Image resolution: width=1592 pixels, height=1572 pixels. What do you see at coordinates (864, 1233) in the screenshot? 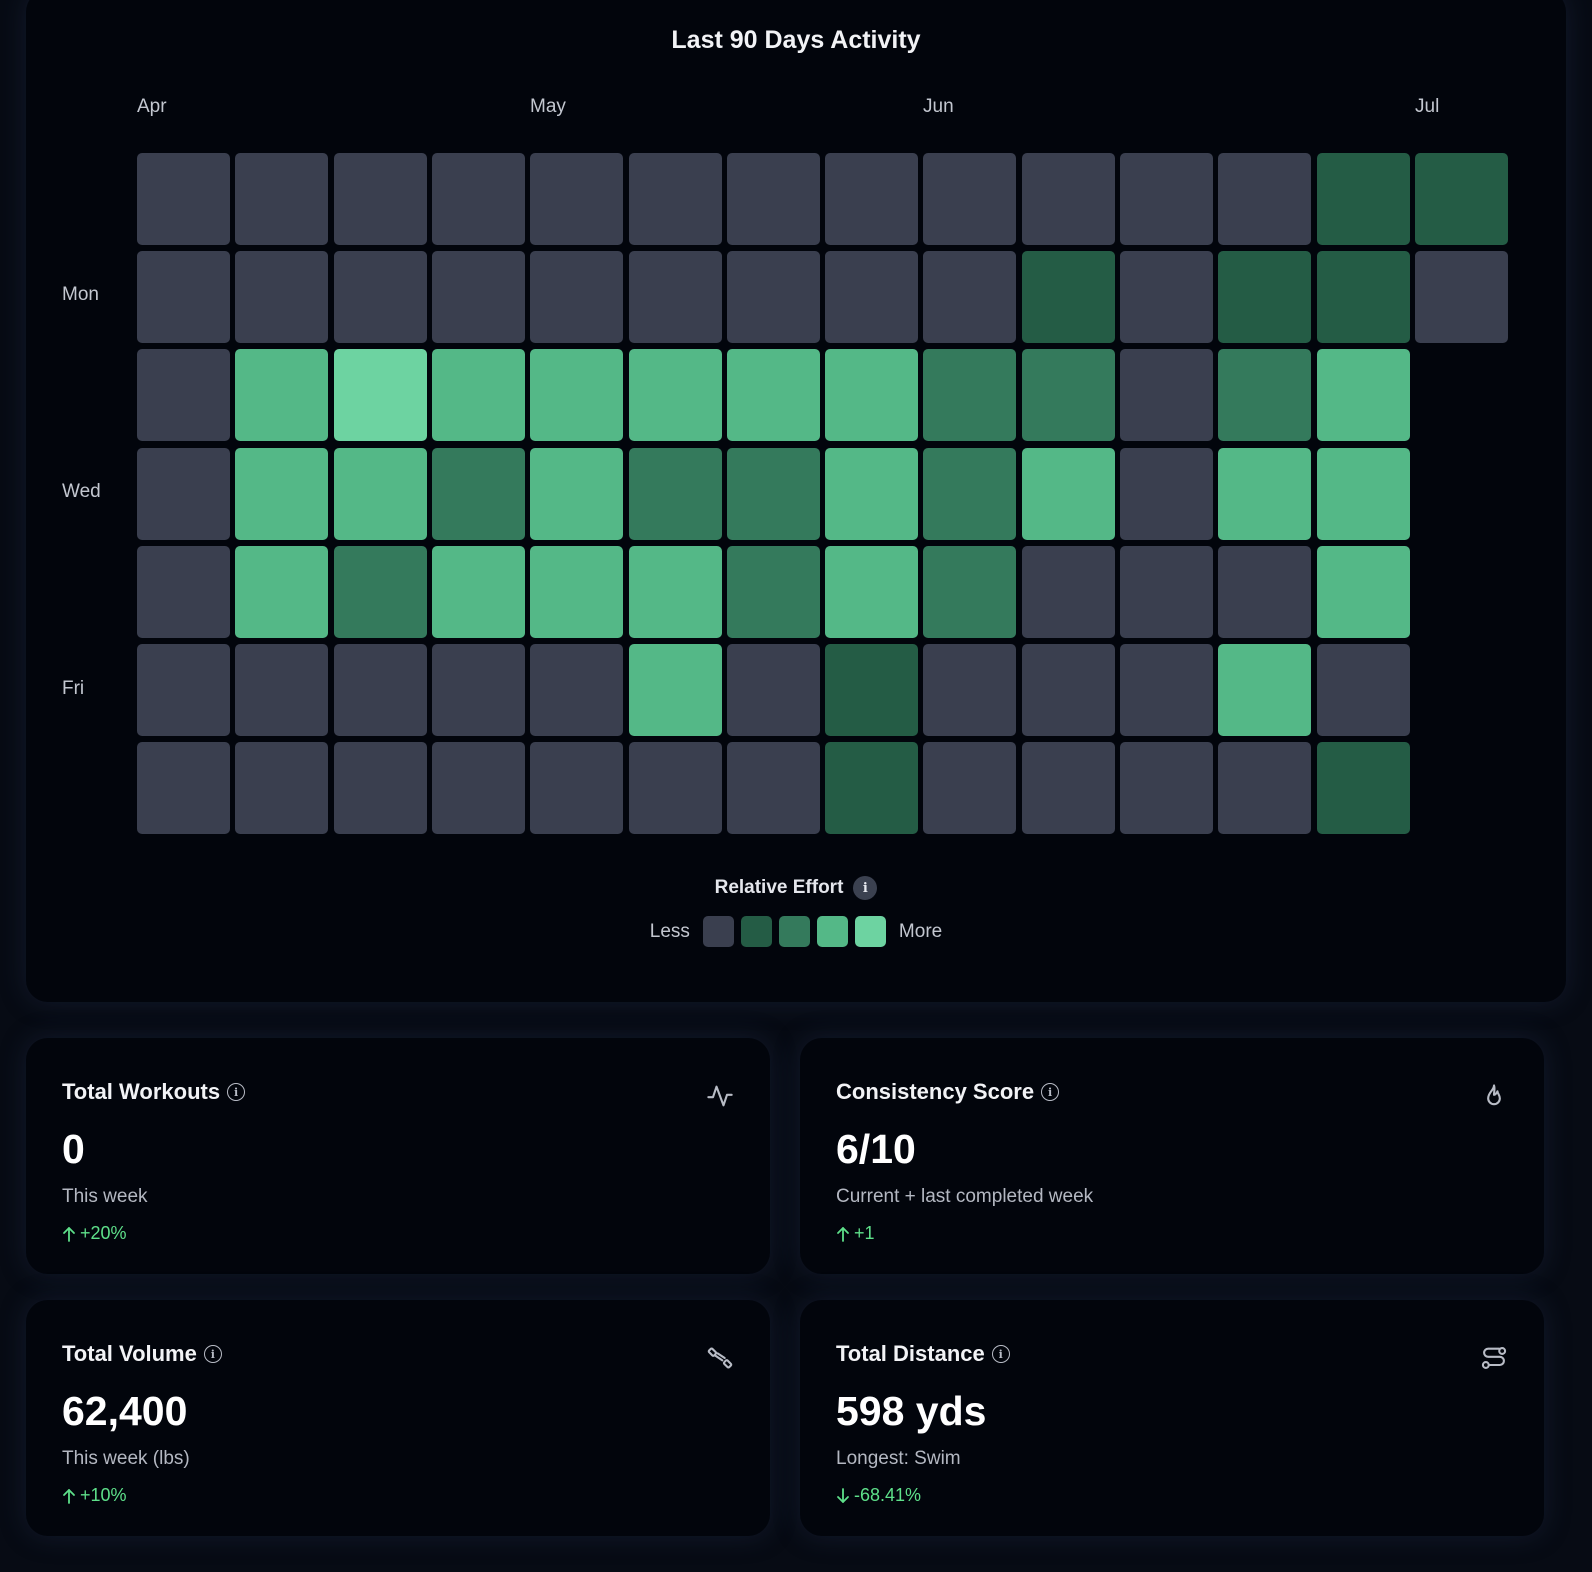
I see `stat-delta-value: +1` at bounding box center [864, 1233].